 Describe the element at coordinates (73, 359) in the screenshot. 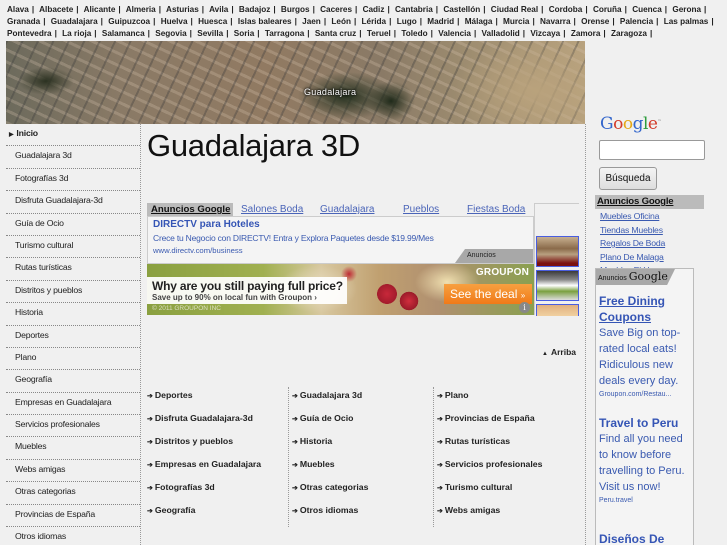

I see `nav-item: Plano` at that location.